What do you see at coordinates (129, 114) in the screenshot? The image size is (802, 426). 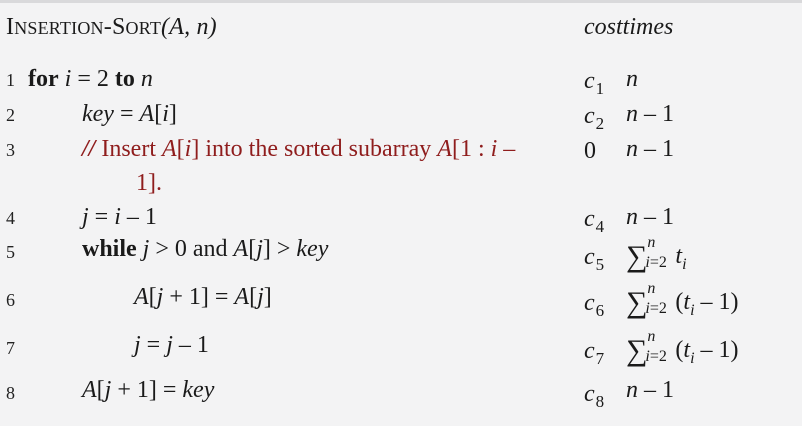 I see `code-text: key = A[i]` at bounding box center [129, 114].